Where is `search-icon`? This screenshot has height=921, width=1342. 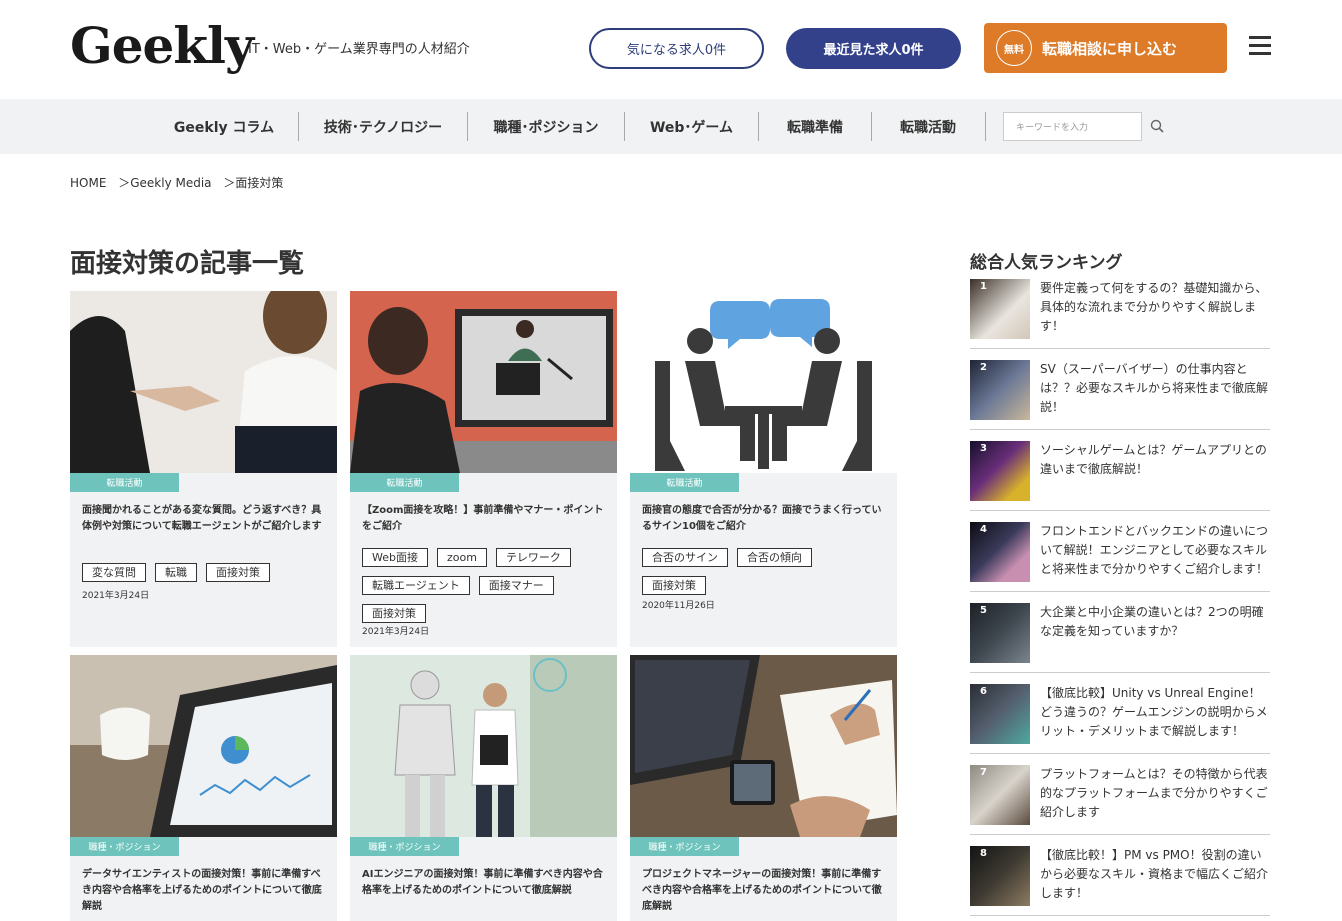 search-icon is located at coordinates (1157, 126).